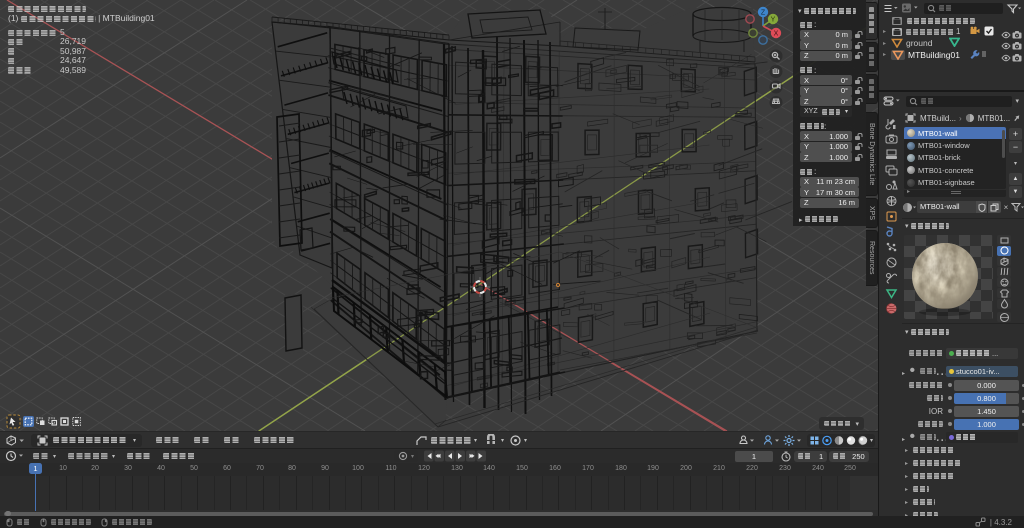 The image size is (1024, 528). I want to click on svg-text: Y, so click(773, 20).